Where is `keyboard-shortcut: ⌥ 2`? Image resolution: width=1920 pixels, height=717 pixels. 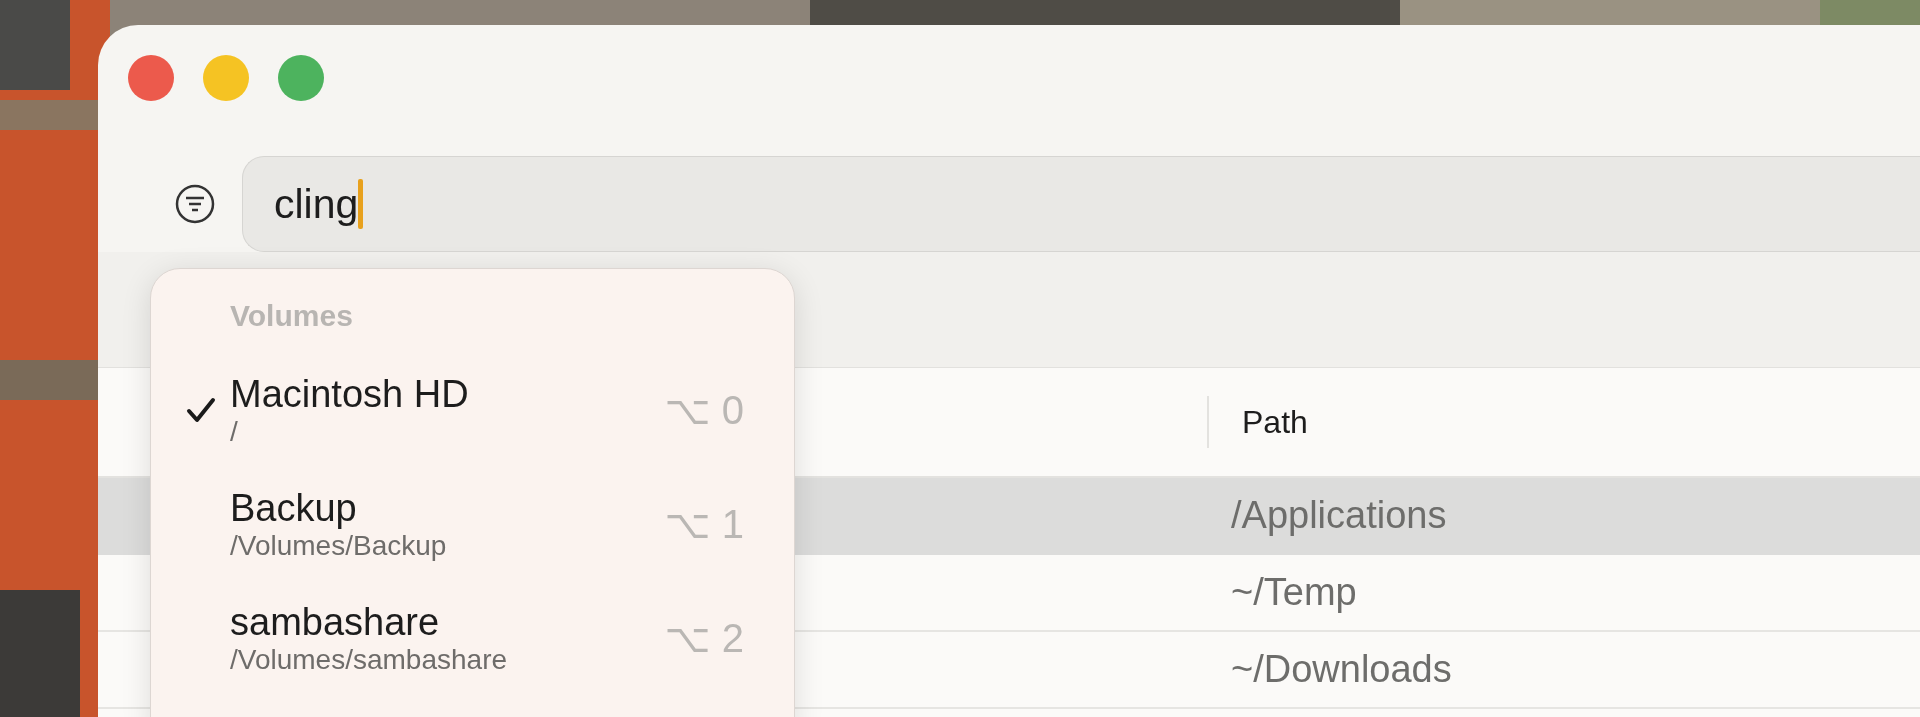 keyboard-shortcut: ⌥ 2 is located at coordinates (704, 638).